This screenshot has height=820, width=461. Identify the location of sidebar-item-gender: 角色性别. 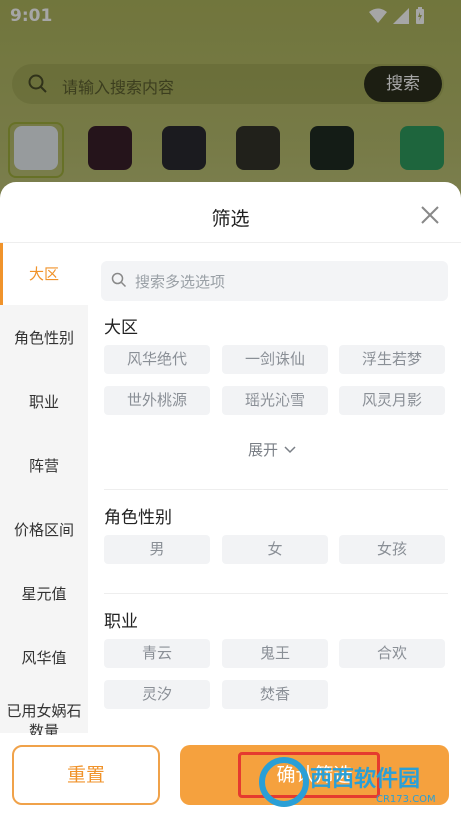
(44, 338).